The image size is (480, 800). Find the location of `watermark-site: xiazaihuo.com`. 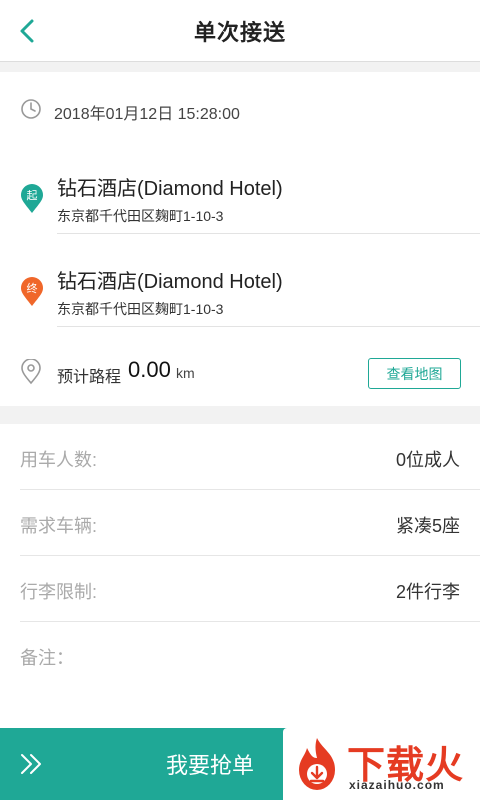

watermark-site: xiazaihuo.com is located at coordinates (397, 785).